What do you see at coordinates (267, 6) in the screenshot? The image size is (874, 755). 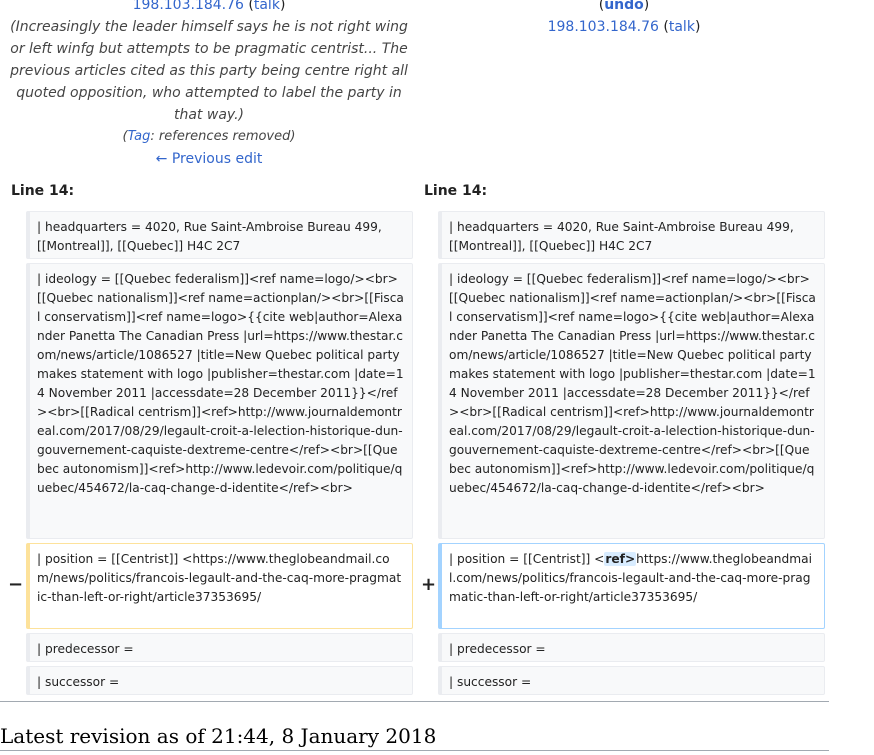 I see `old-user-talk-link: talk` at bounding box center [267, 6].